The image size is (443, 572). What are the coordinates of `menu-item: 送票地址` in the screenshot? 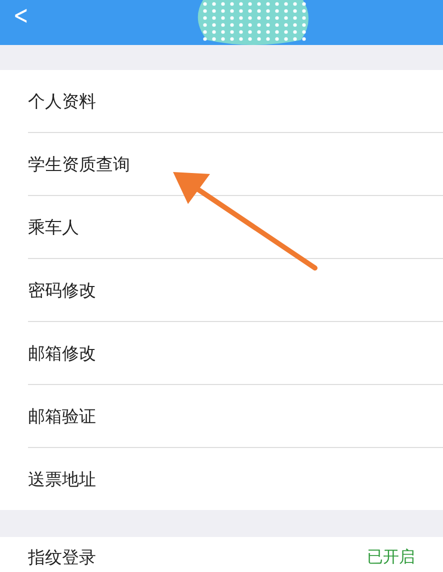 It's located at (62, 479).